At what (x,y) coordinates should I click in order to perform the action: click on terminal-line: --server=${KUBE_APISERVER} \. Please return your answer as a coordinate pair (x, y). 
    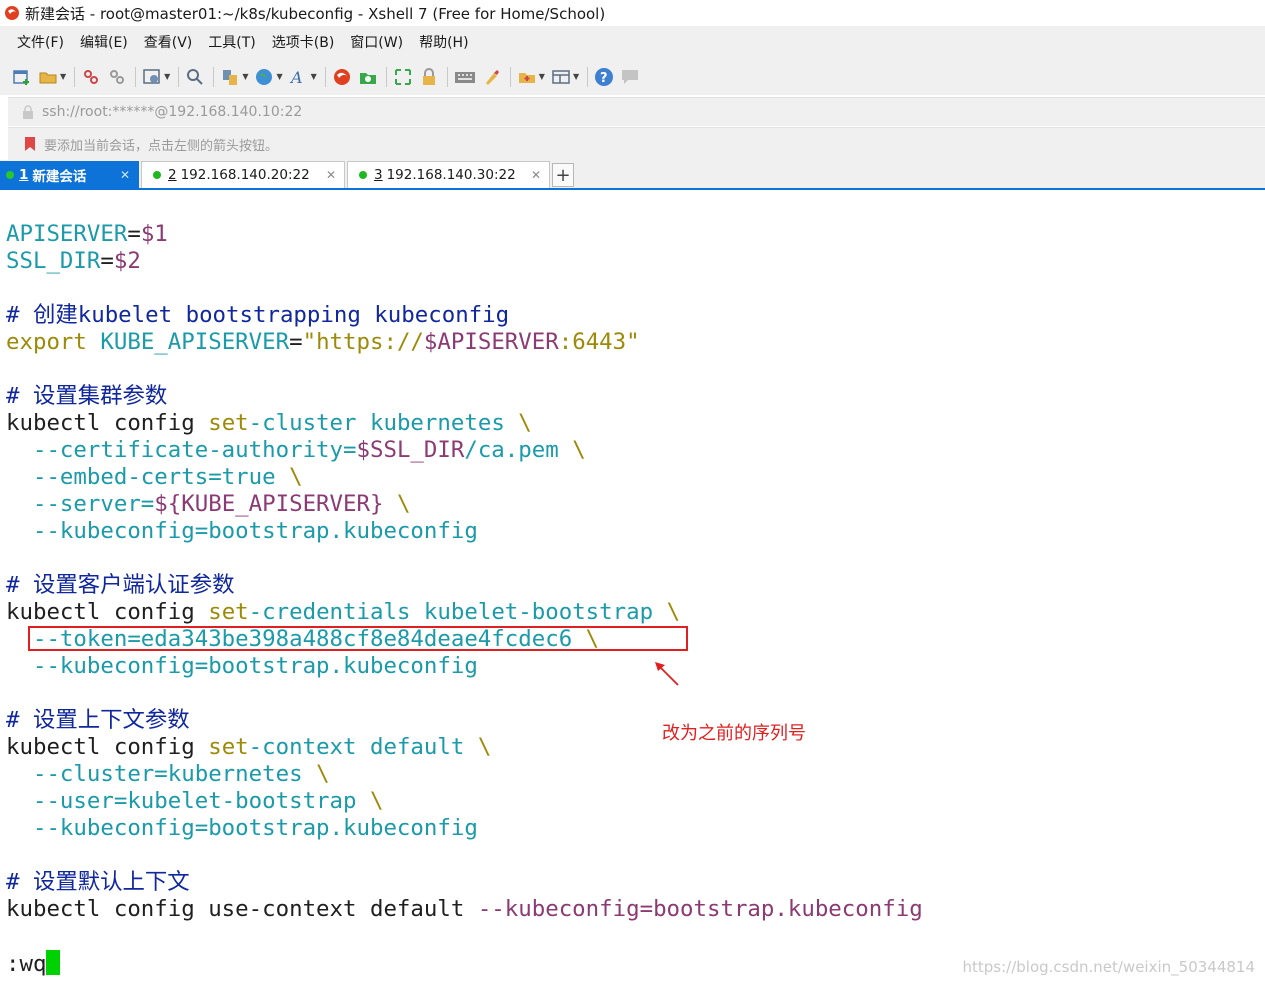
    Looking at the image, I should click on (208, 504).